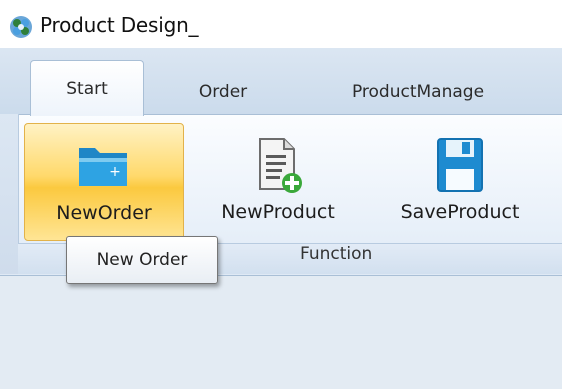  Describe the element at coordinates (280, 165) in the screenshot. I see `document-add-icon` at that location.